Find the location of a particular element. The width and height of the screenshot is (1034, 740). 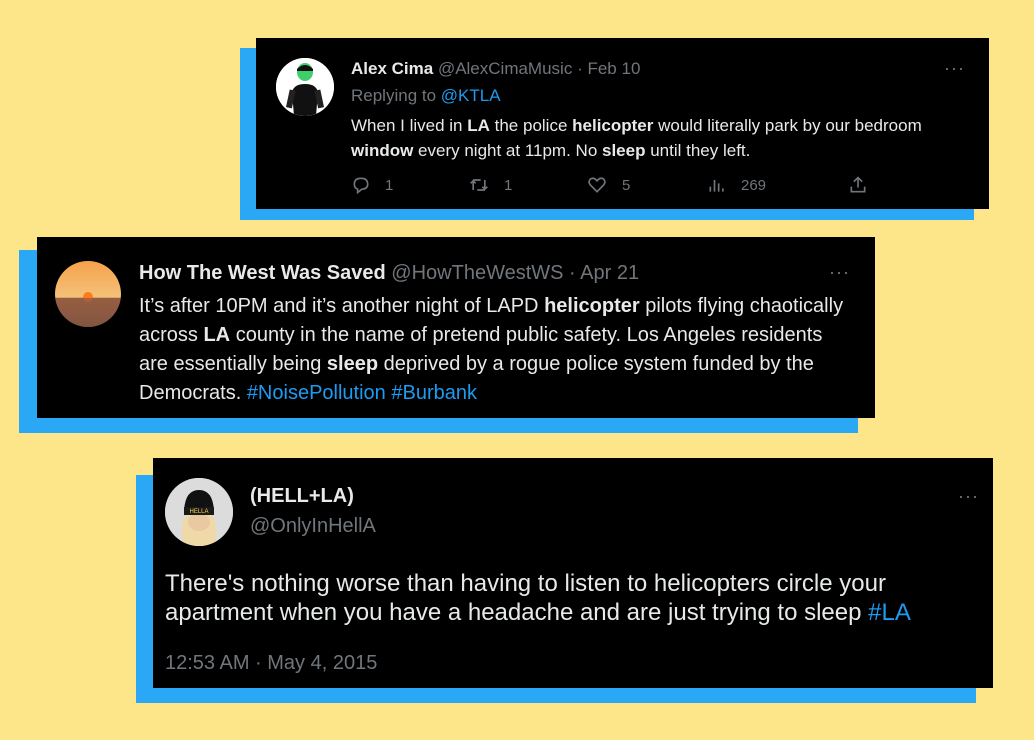

author-handle: @HowTheWestWS is located at coordinates (477, 273).